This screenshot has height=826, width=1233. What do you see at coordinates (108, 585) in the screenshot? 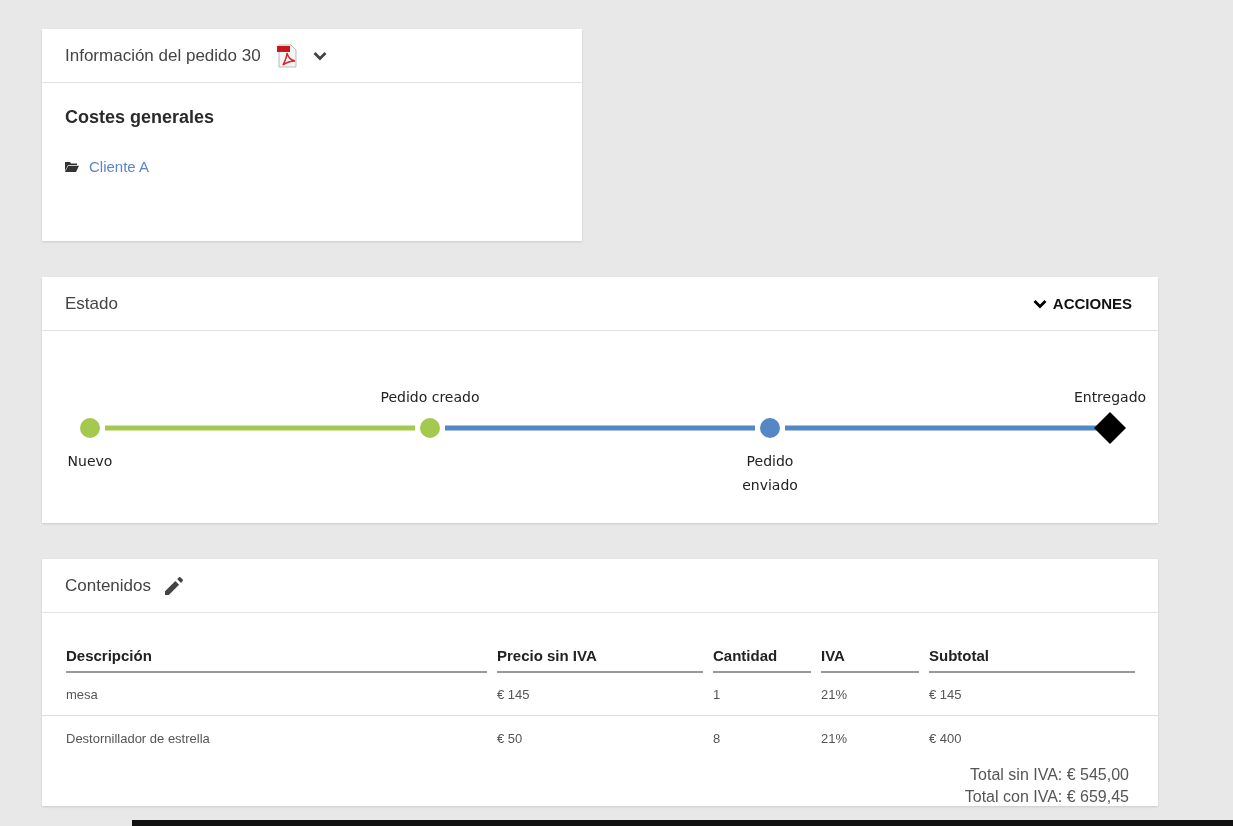
I see `card-title: Contenidos` at bounding box center [108, 585].